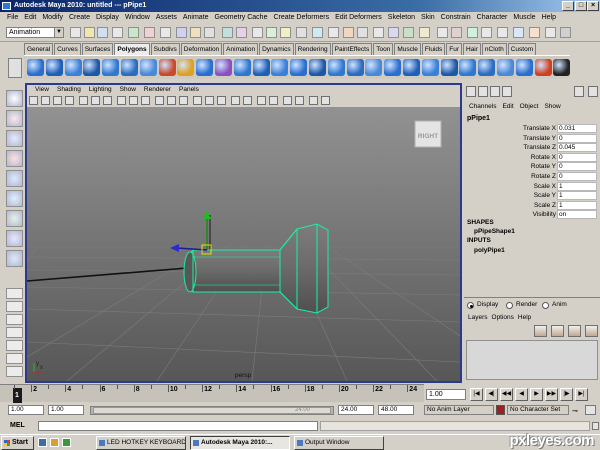 The image size is (600, 450). I want to click on shelf-average-icon, so click(336, 67).